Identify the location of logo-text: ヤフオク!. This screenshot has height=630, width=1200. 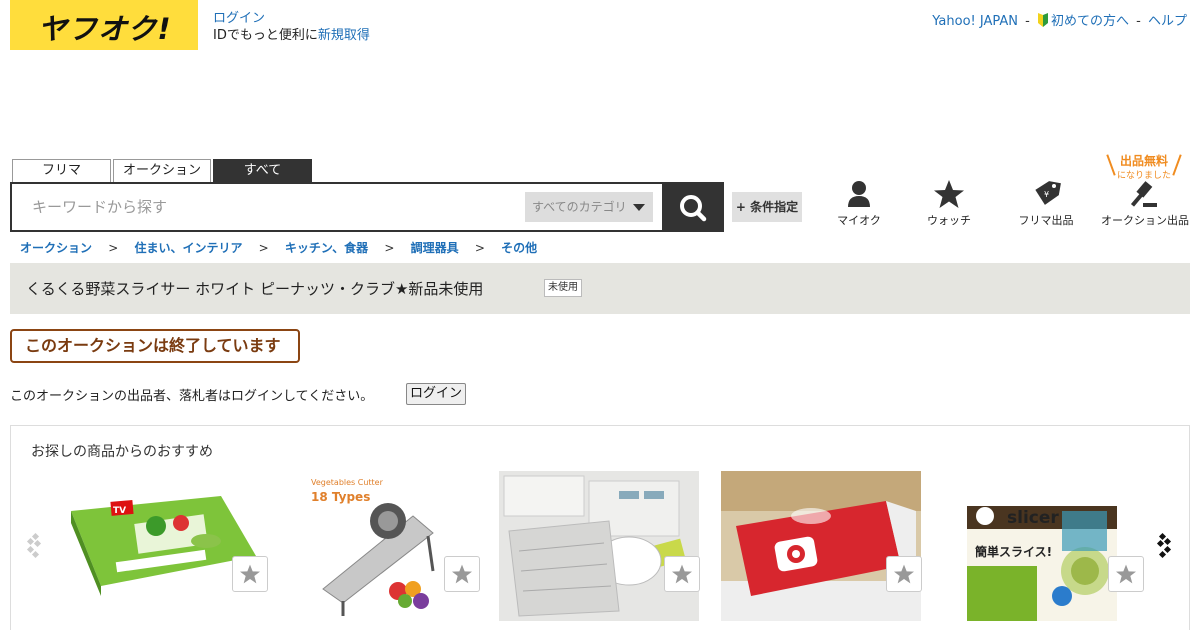
(105, 29).